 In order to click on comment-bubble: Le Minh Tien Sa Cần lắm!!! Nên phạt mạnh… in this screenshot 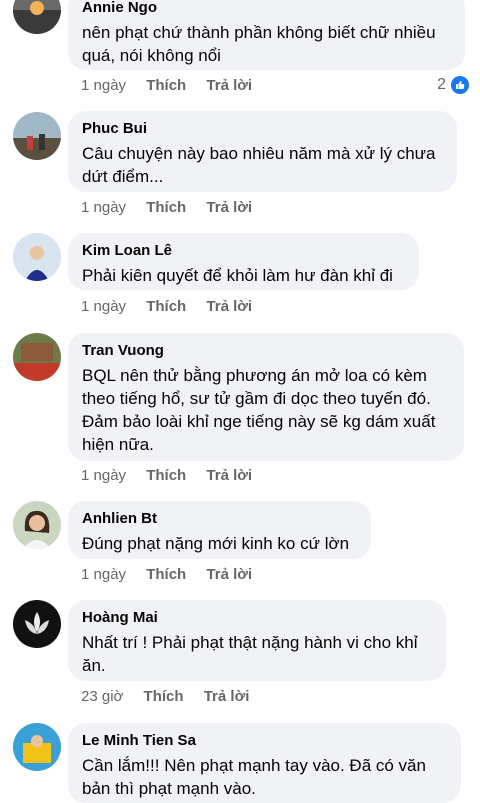, I will do `click(264, 763)`.